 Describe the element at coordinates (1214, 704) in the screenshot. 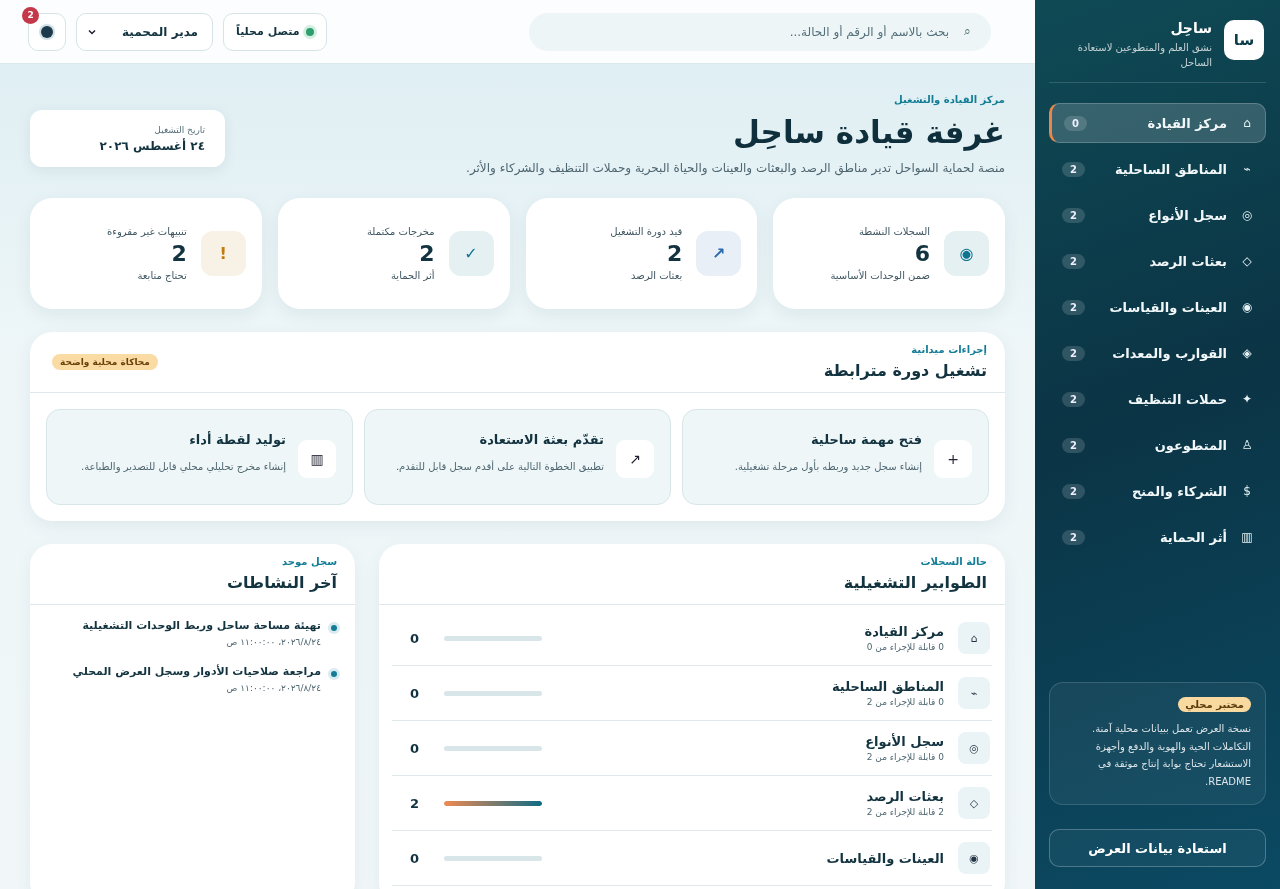

I see `note-badge: مختبر محلي` at that location.